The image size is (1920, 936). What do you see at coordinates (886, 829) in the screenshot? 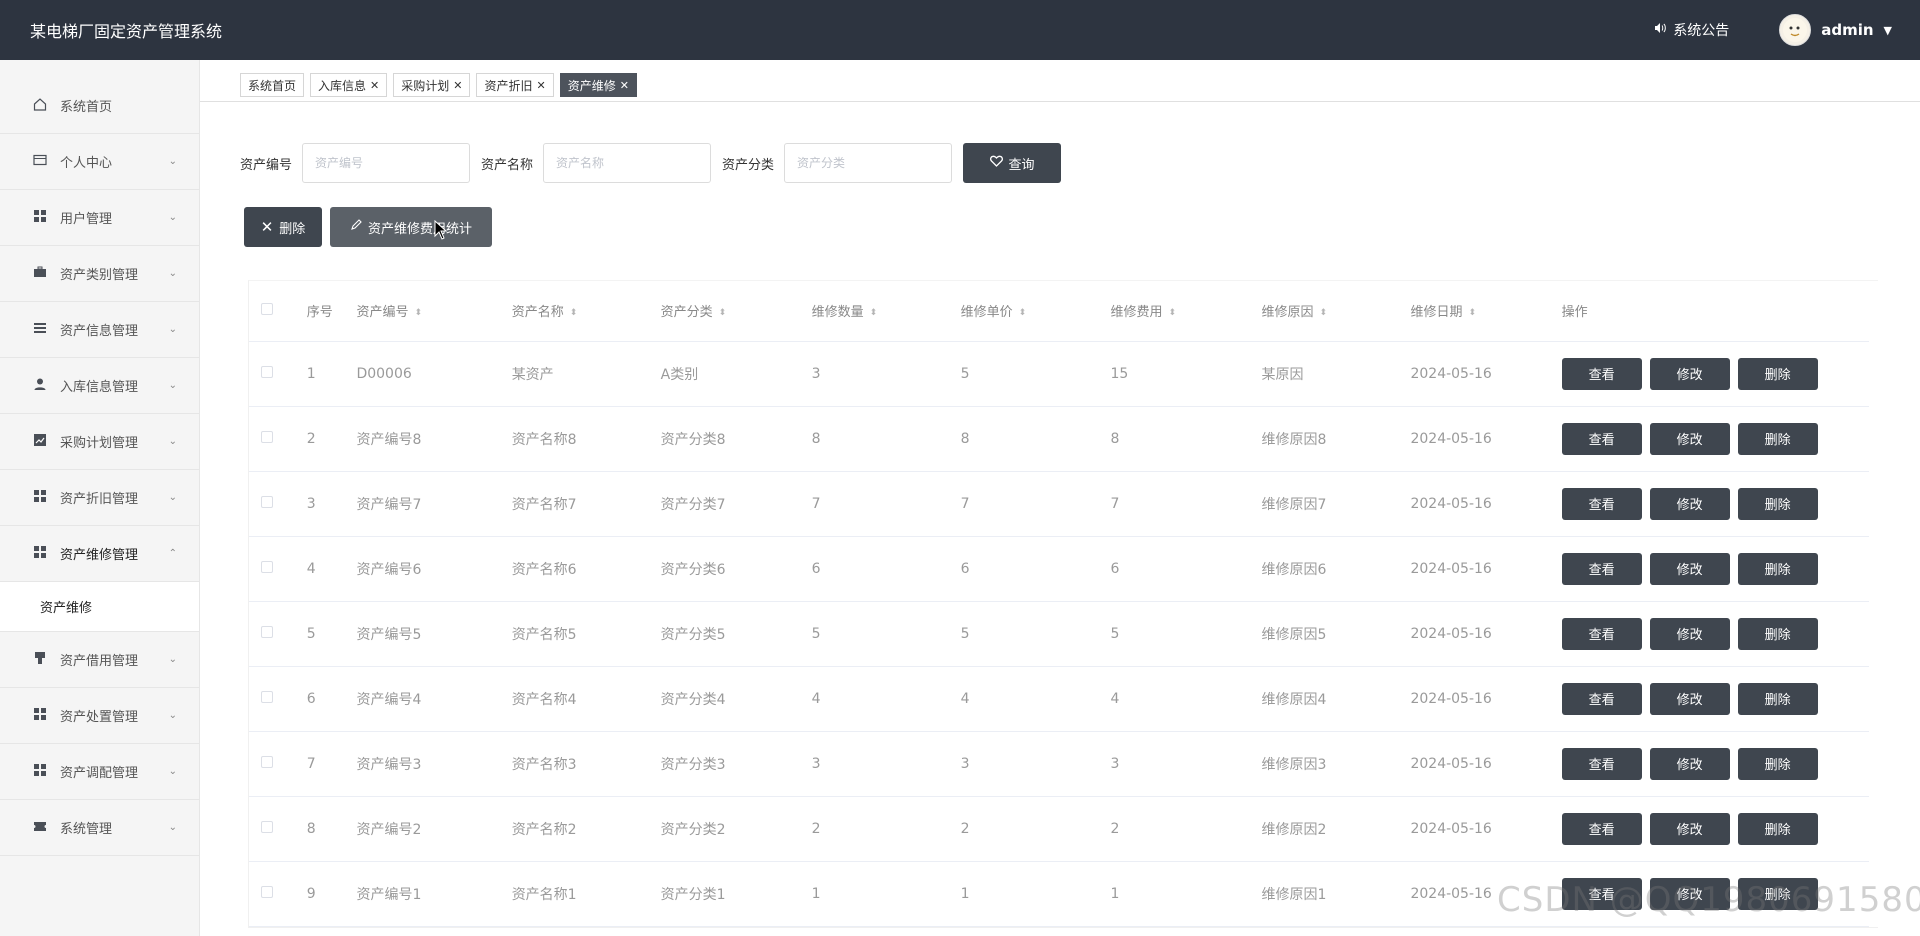
I see `table-cell: 2` at bounding box center [886, 829].